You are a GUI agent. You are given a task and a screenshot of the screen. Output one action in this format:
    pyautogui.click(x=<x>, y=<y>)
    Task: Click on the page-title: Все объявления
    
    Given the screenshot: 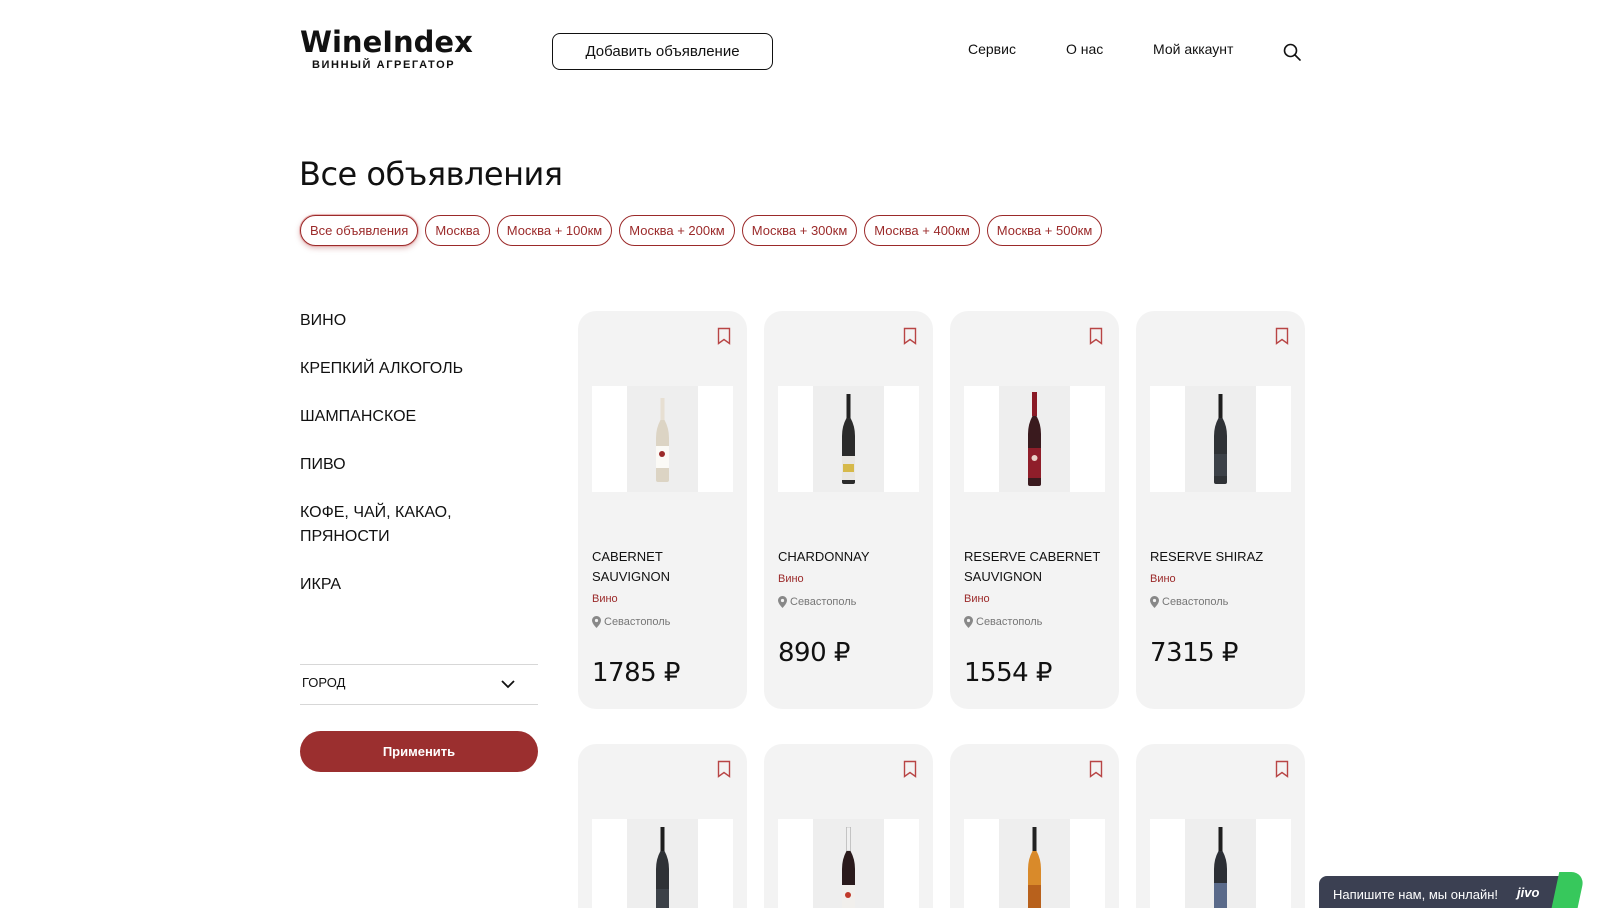 What is the action you would take?
    pyautogui.click(x=431, y=174)
    